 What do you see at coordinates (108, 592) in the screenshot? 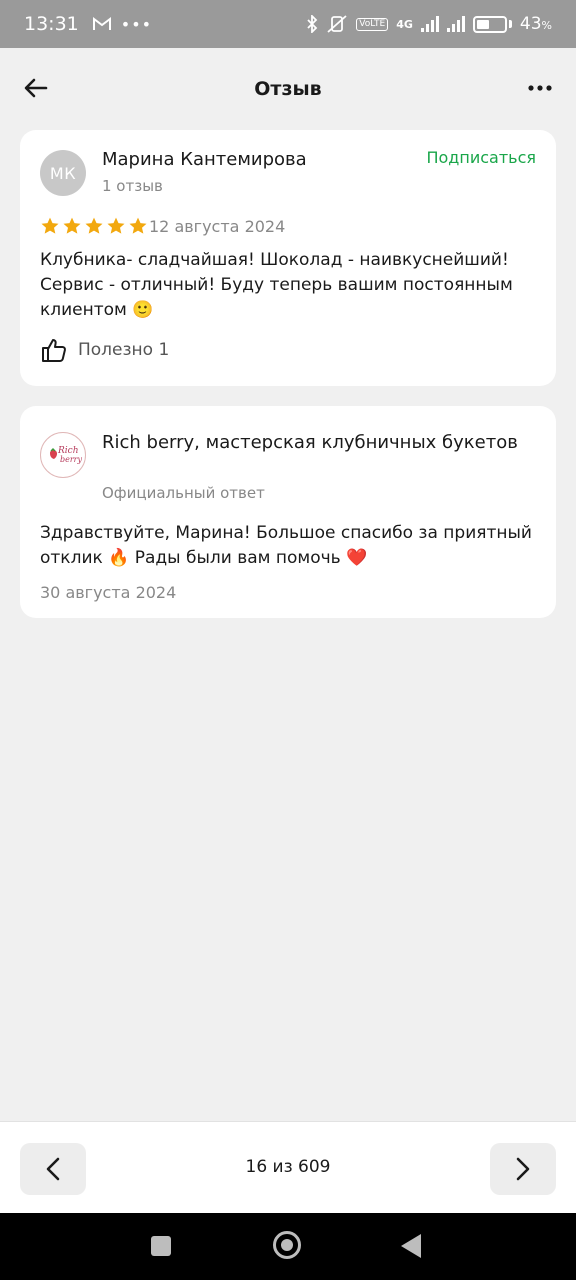
I see `reply-date: 30 августа 2024` at bounding box center [108, 592].